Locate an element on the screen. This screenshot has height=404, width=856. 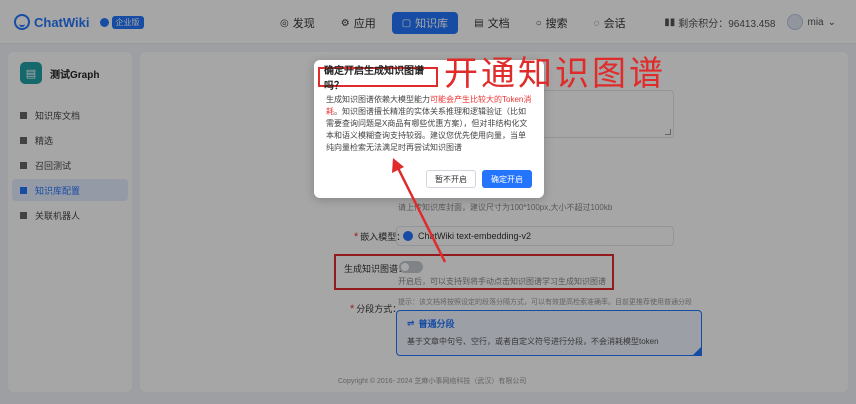
annotation-arrow-icon is located at coordinates (419, 210).